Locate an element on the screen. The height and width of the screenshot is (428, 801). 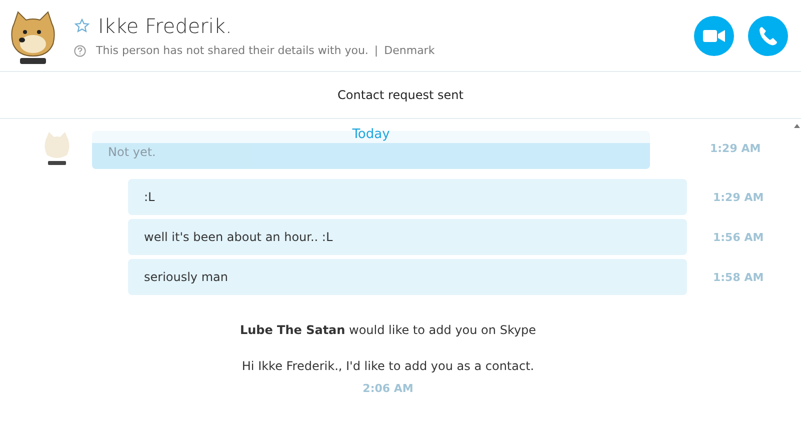
phone-icon is located at coordinates (768, 36).